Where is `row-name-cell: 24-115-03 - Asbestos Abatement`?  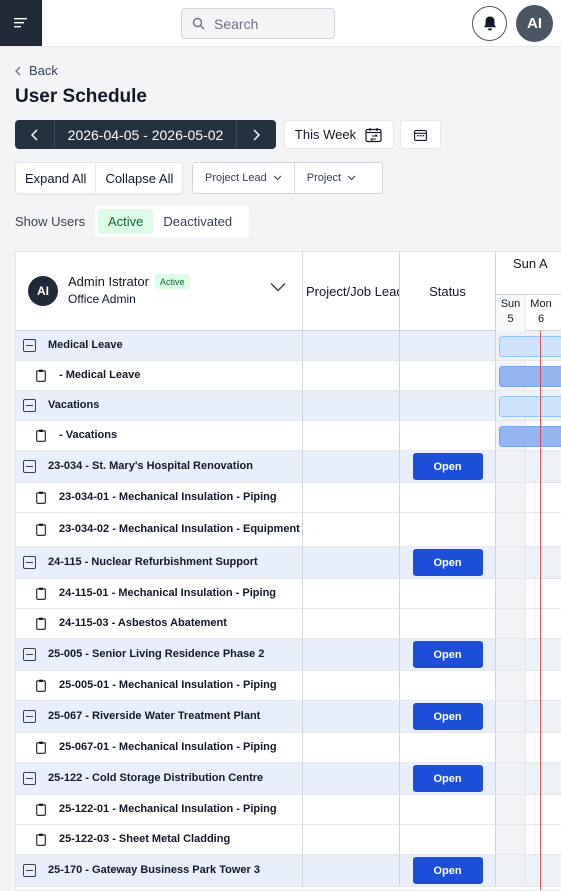 row-name-cell: 24-115-03 - Asbestos Abatement is located at coordinates (159, 623).